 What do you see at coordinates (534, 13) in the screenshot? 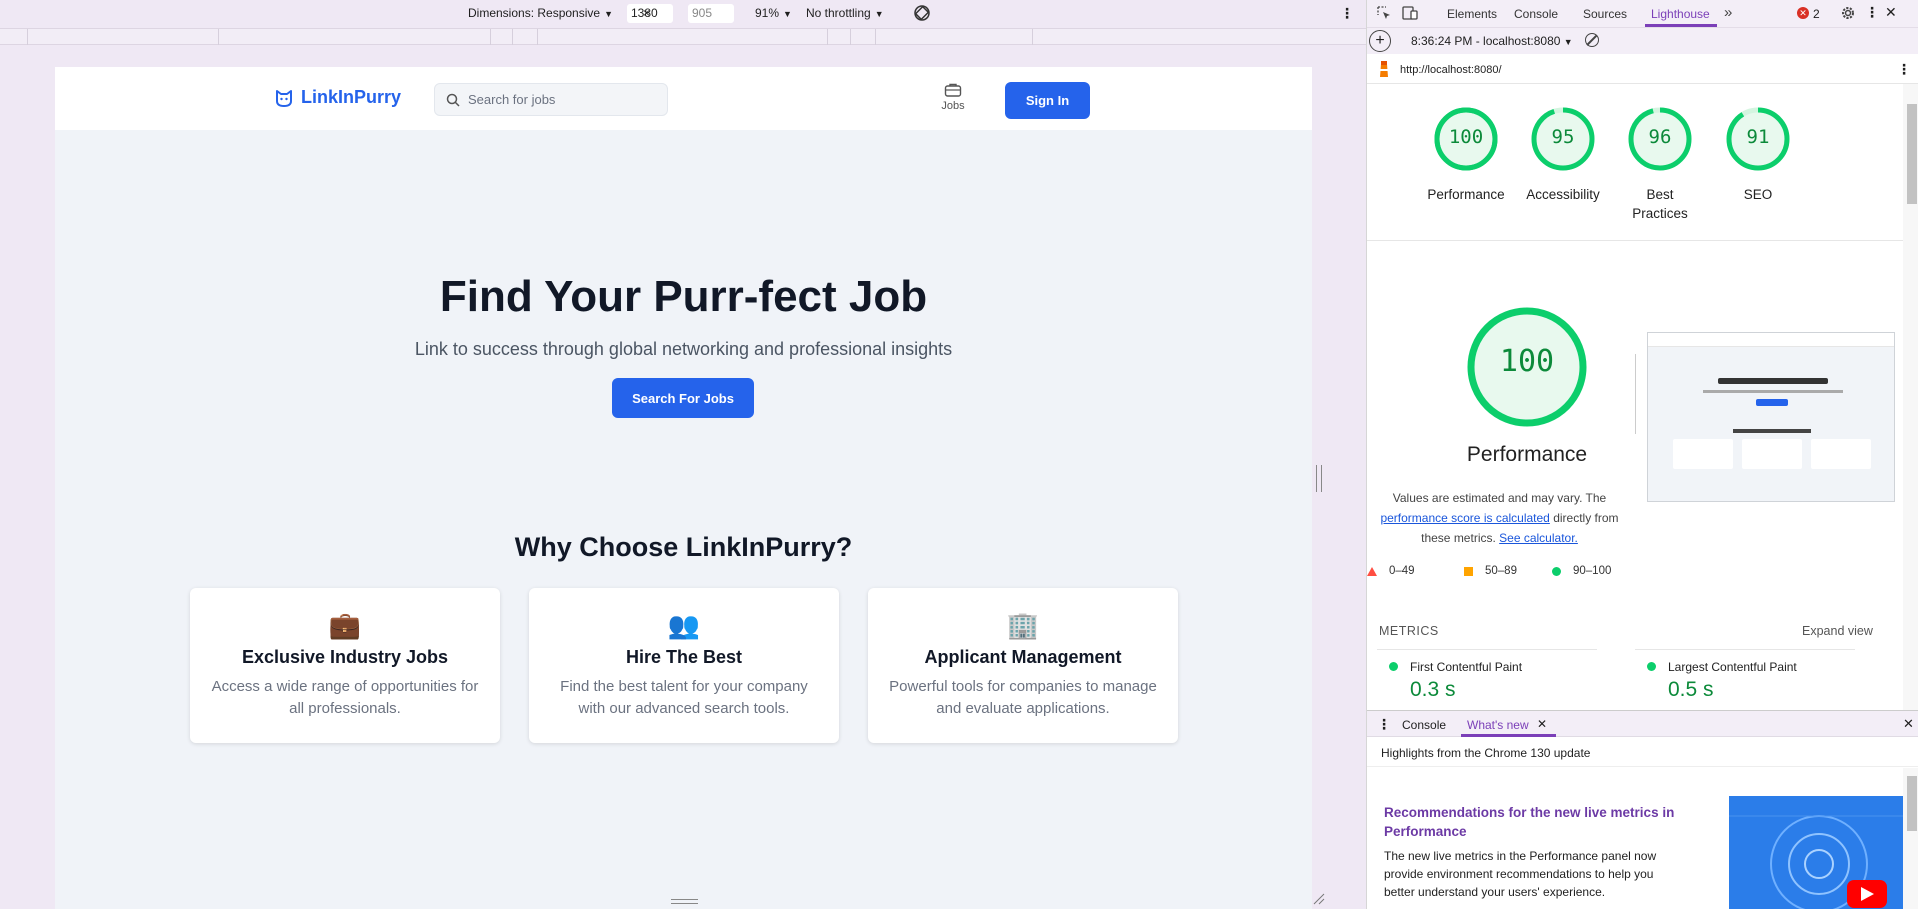
I see `dimensions-label: Dimensions: Responsive` at bounding box center [534, 13].